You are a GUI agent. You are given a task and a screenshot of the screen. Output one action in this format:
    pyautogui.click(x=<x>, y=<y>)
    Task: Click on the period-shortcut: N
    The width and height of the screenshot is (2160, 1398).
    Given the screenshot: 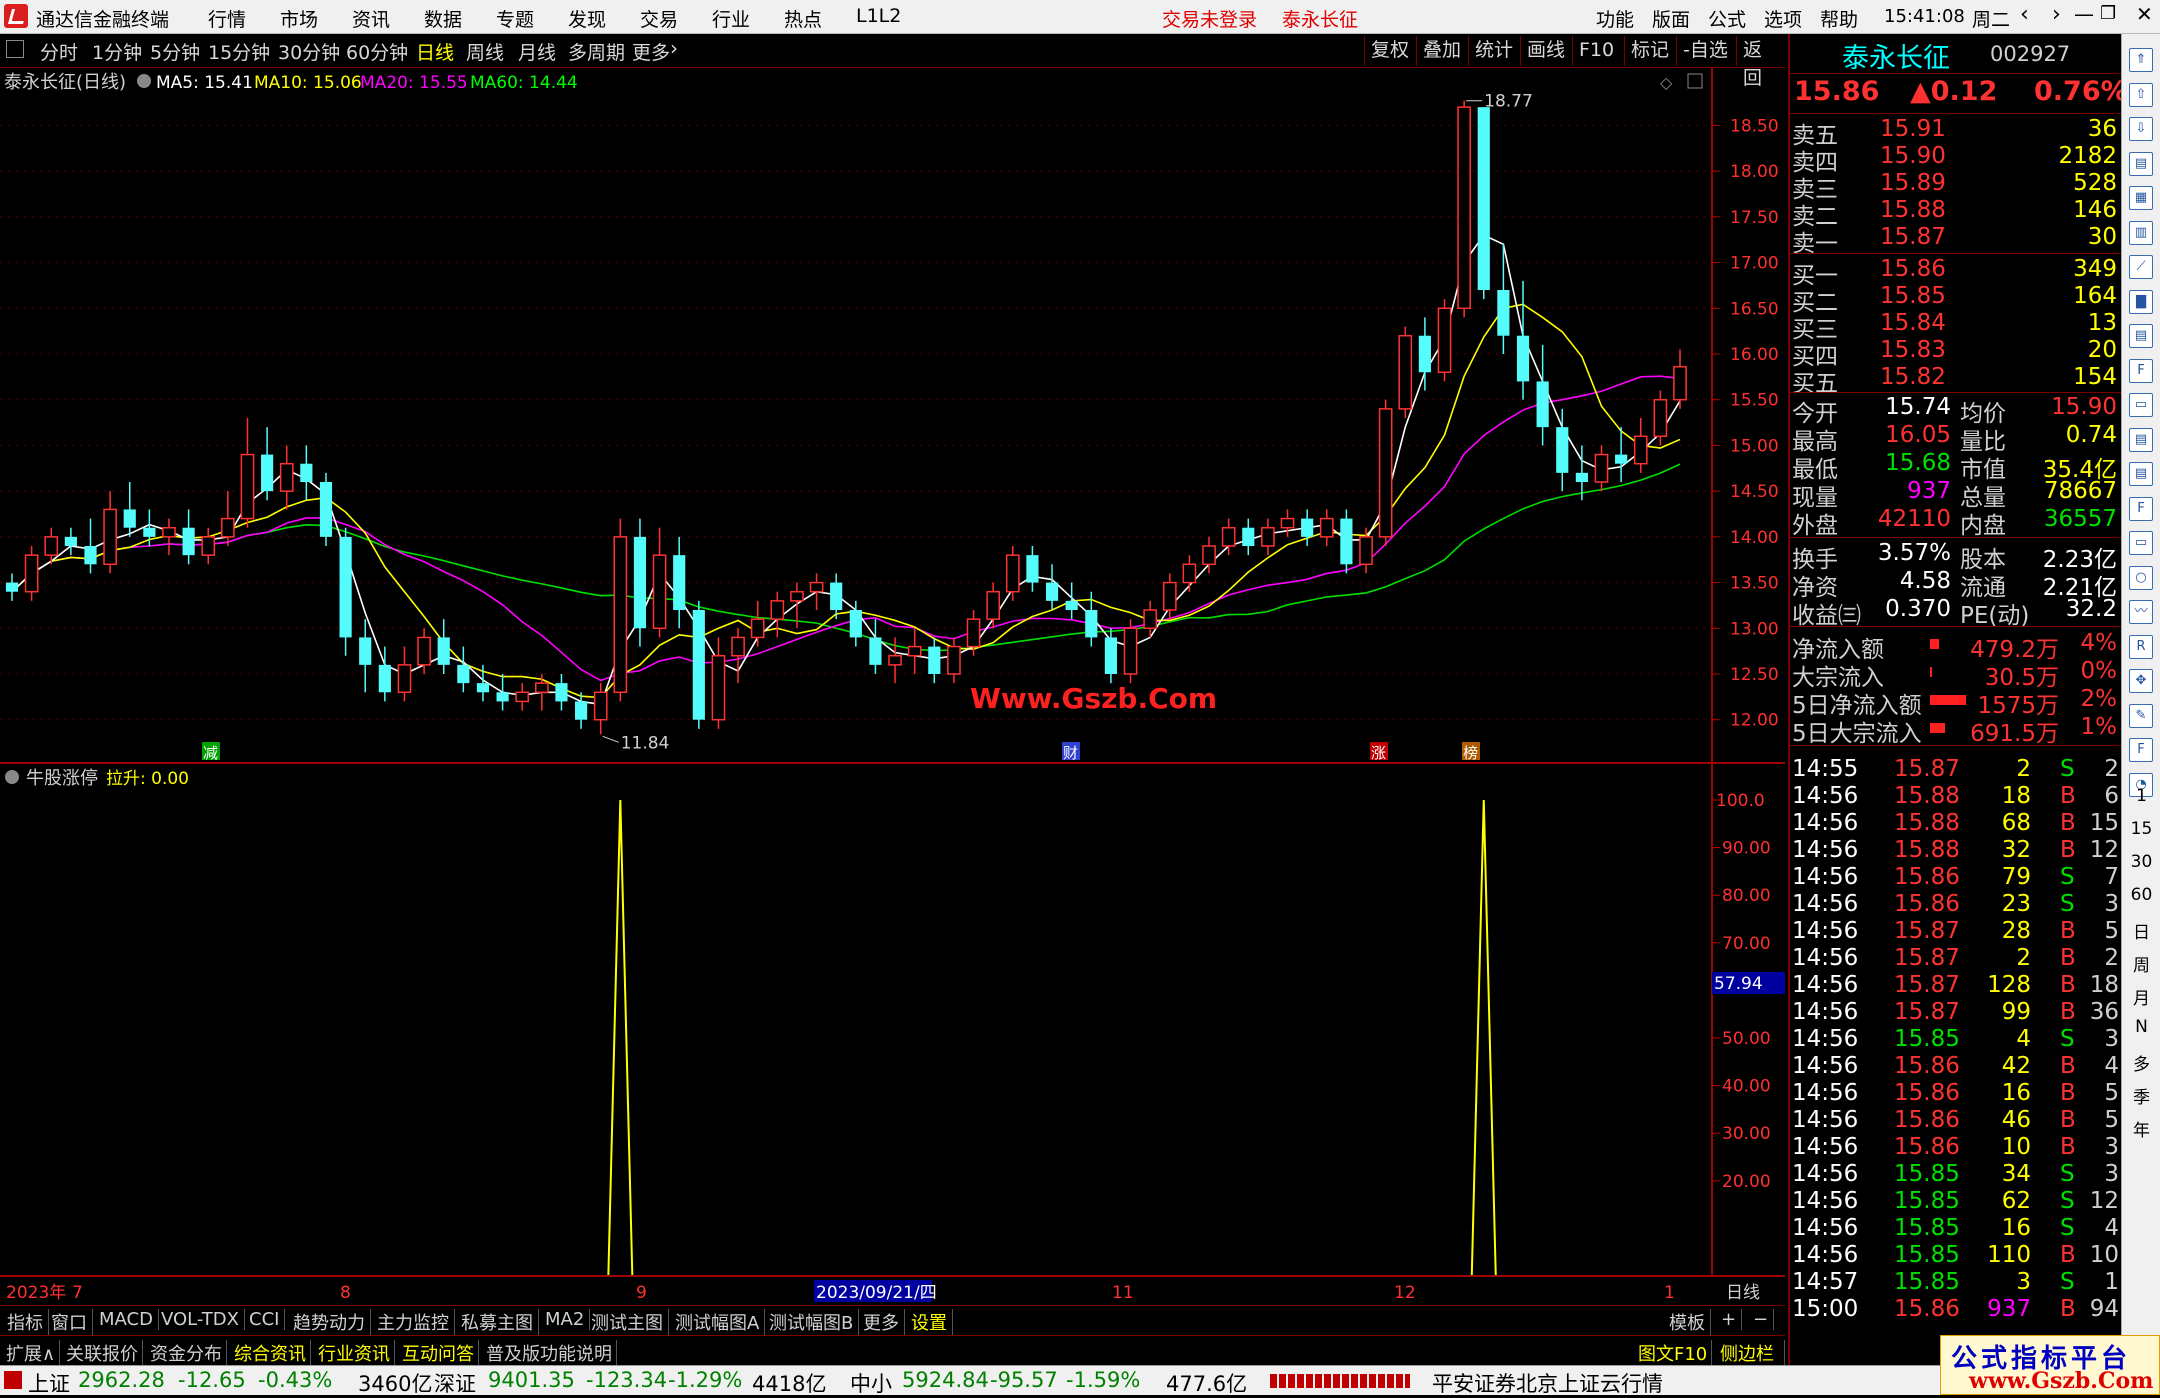 What is the action you would take?
    pyautogui.click(x=2141, y=1027)
    